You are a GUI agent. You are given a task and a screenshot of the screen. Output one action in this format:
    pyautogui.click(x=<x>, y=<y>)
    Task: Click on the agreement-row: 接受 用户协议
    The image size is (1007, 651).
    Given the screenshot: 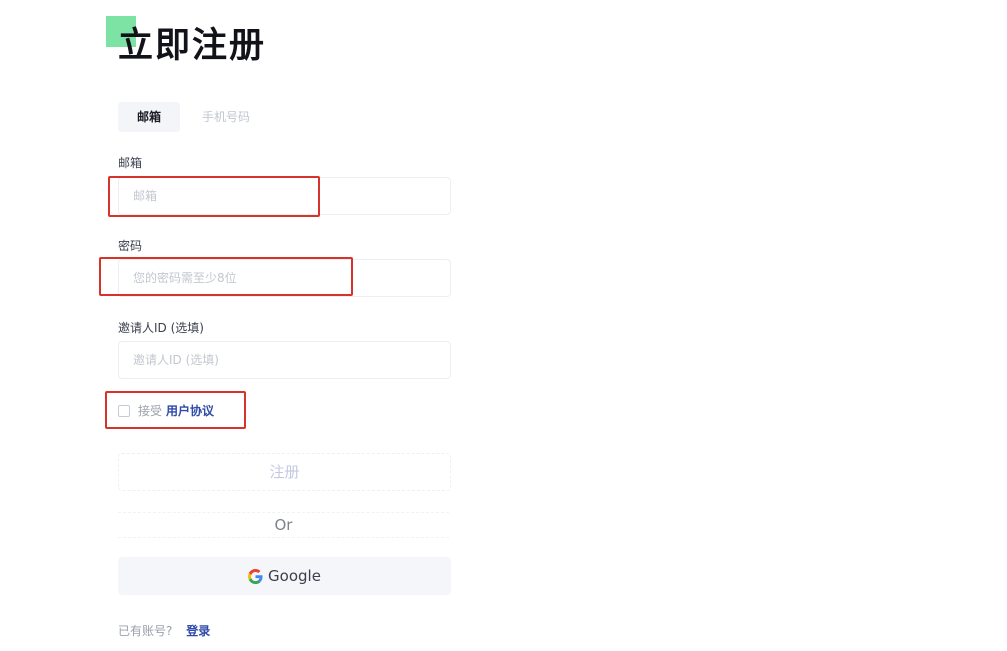 What is the action you would take?
    pyautogui.click(x=166, y=410)
    